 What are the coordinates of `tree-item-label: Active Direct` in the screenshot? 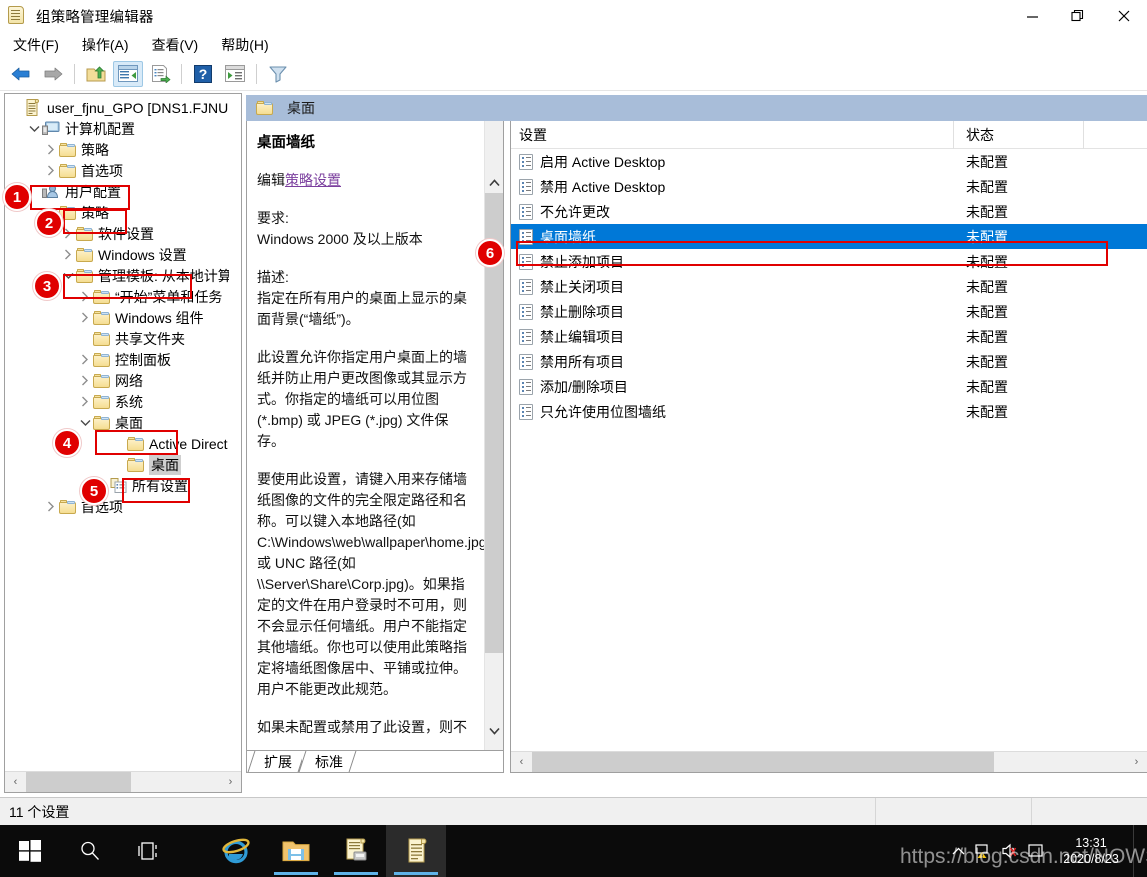 It's located at (188, 443).